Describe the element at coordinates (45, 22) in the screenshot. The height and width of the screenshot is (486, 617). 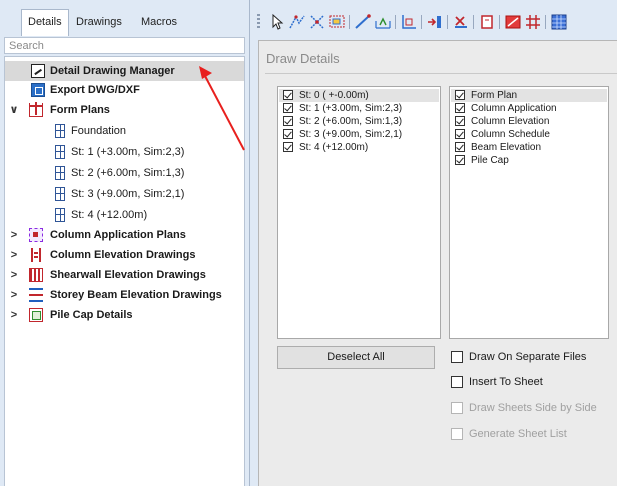
I see `tab-details: Details` at that location.